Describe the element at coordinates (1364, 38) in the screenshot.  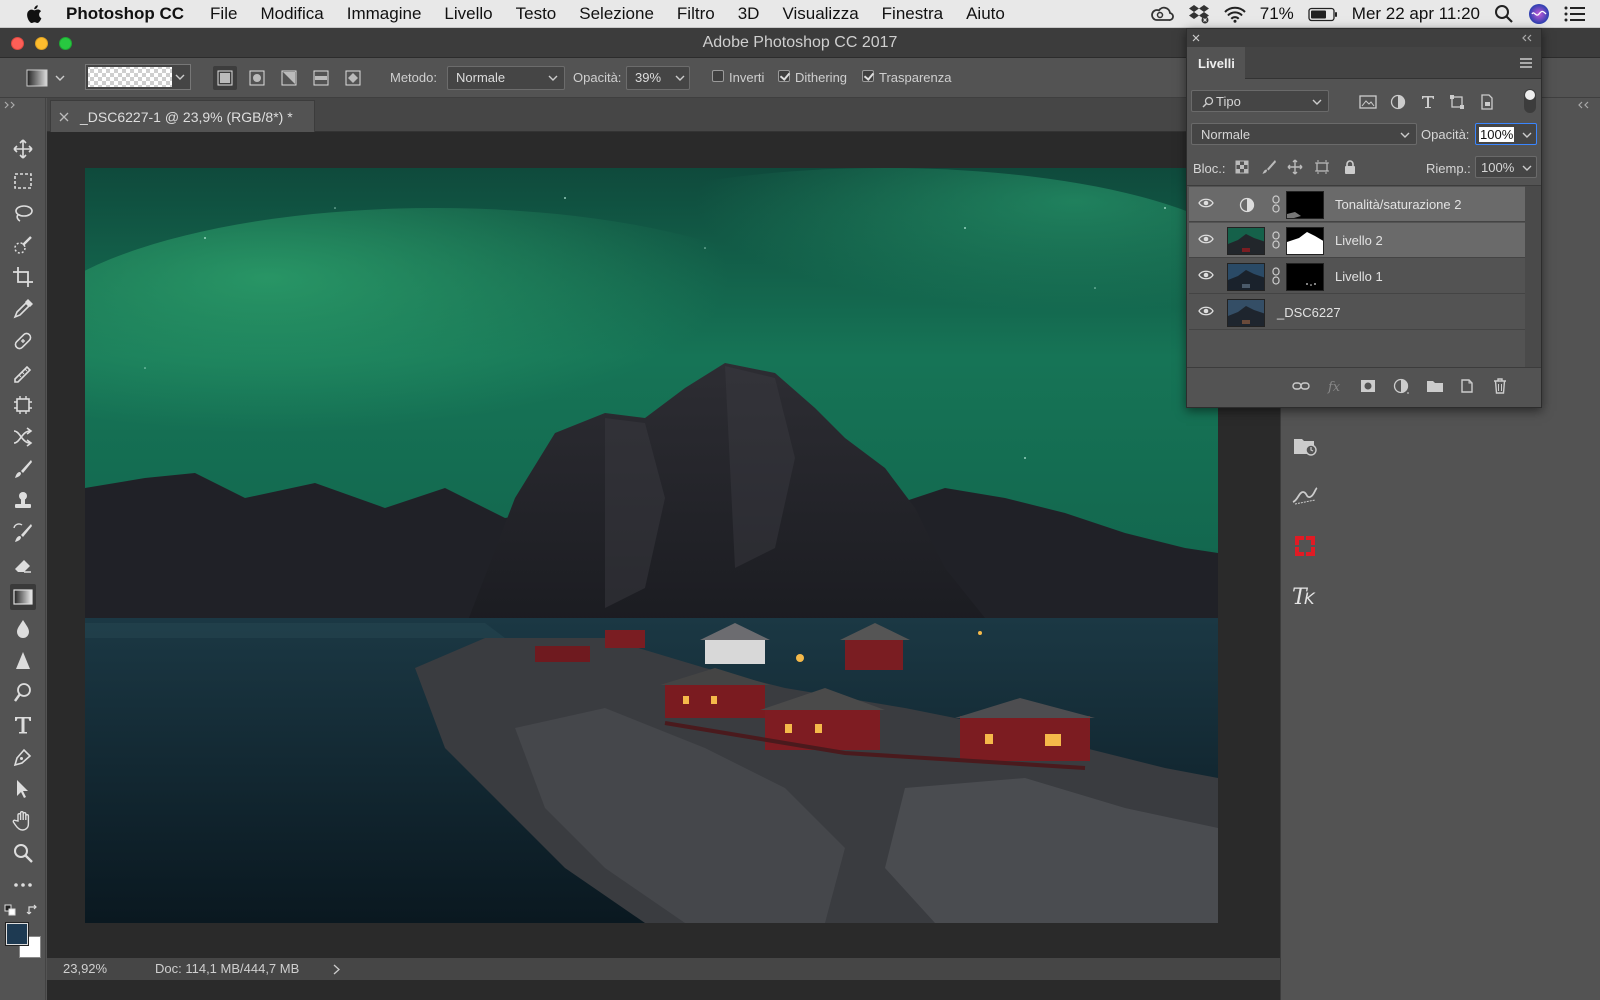
I see `layers-panel-header` at that location.